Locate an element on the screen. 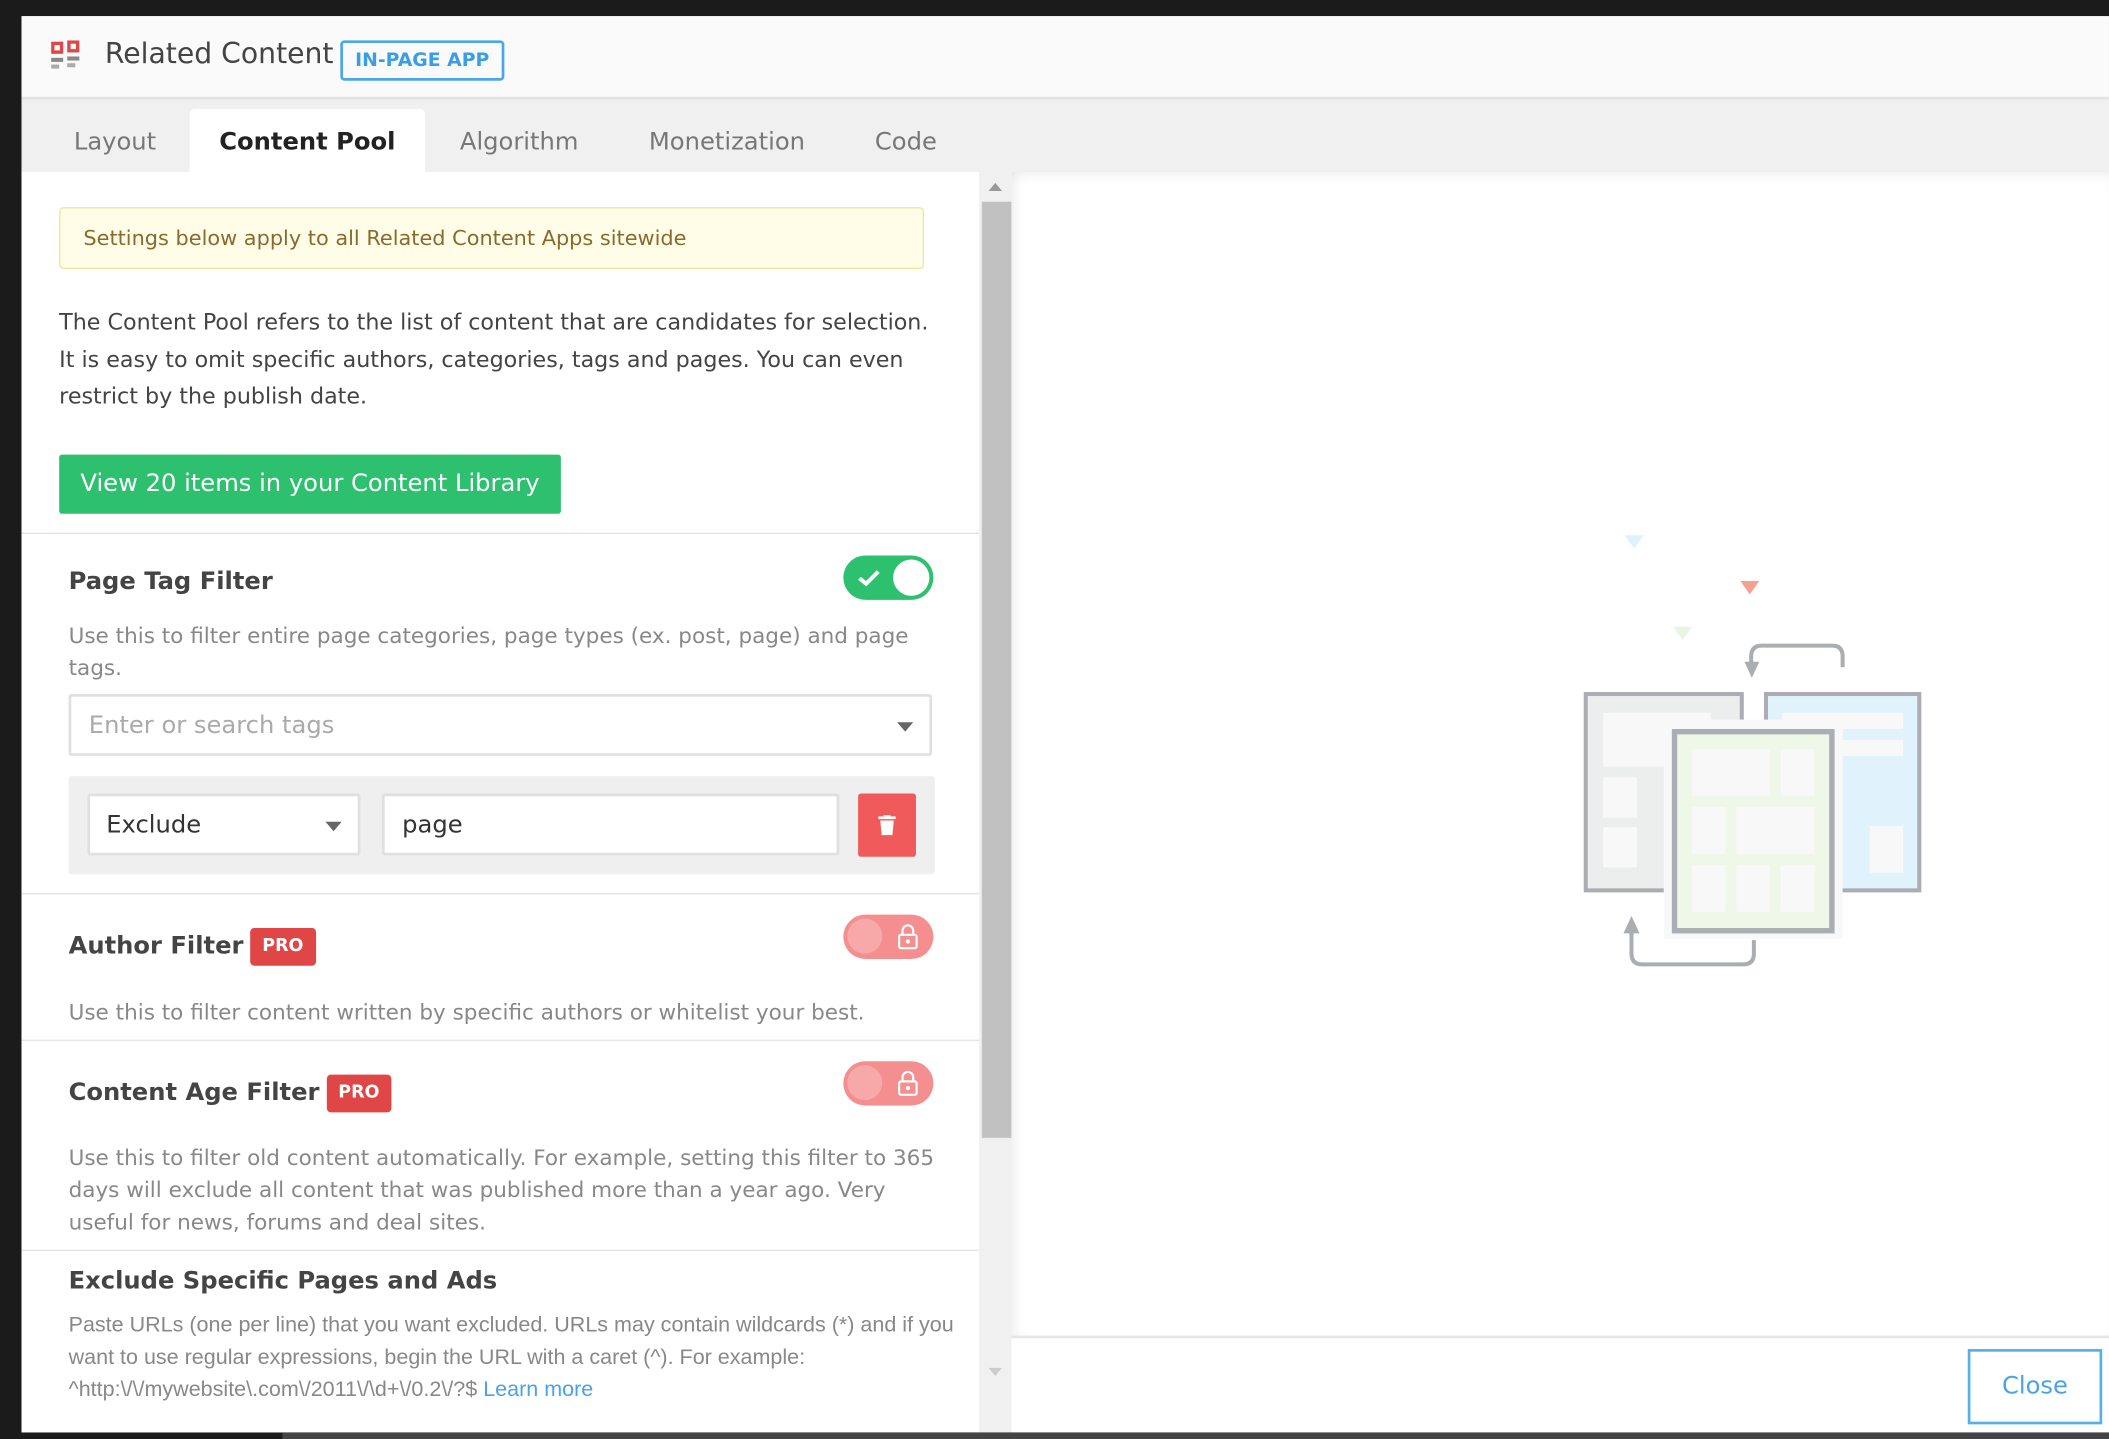  tab-code: Code is located at coordinates (905, 142).